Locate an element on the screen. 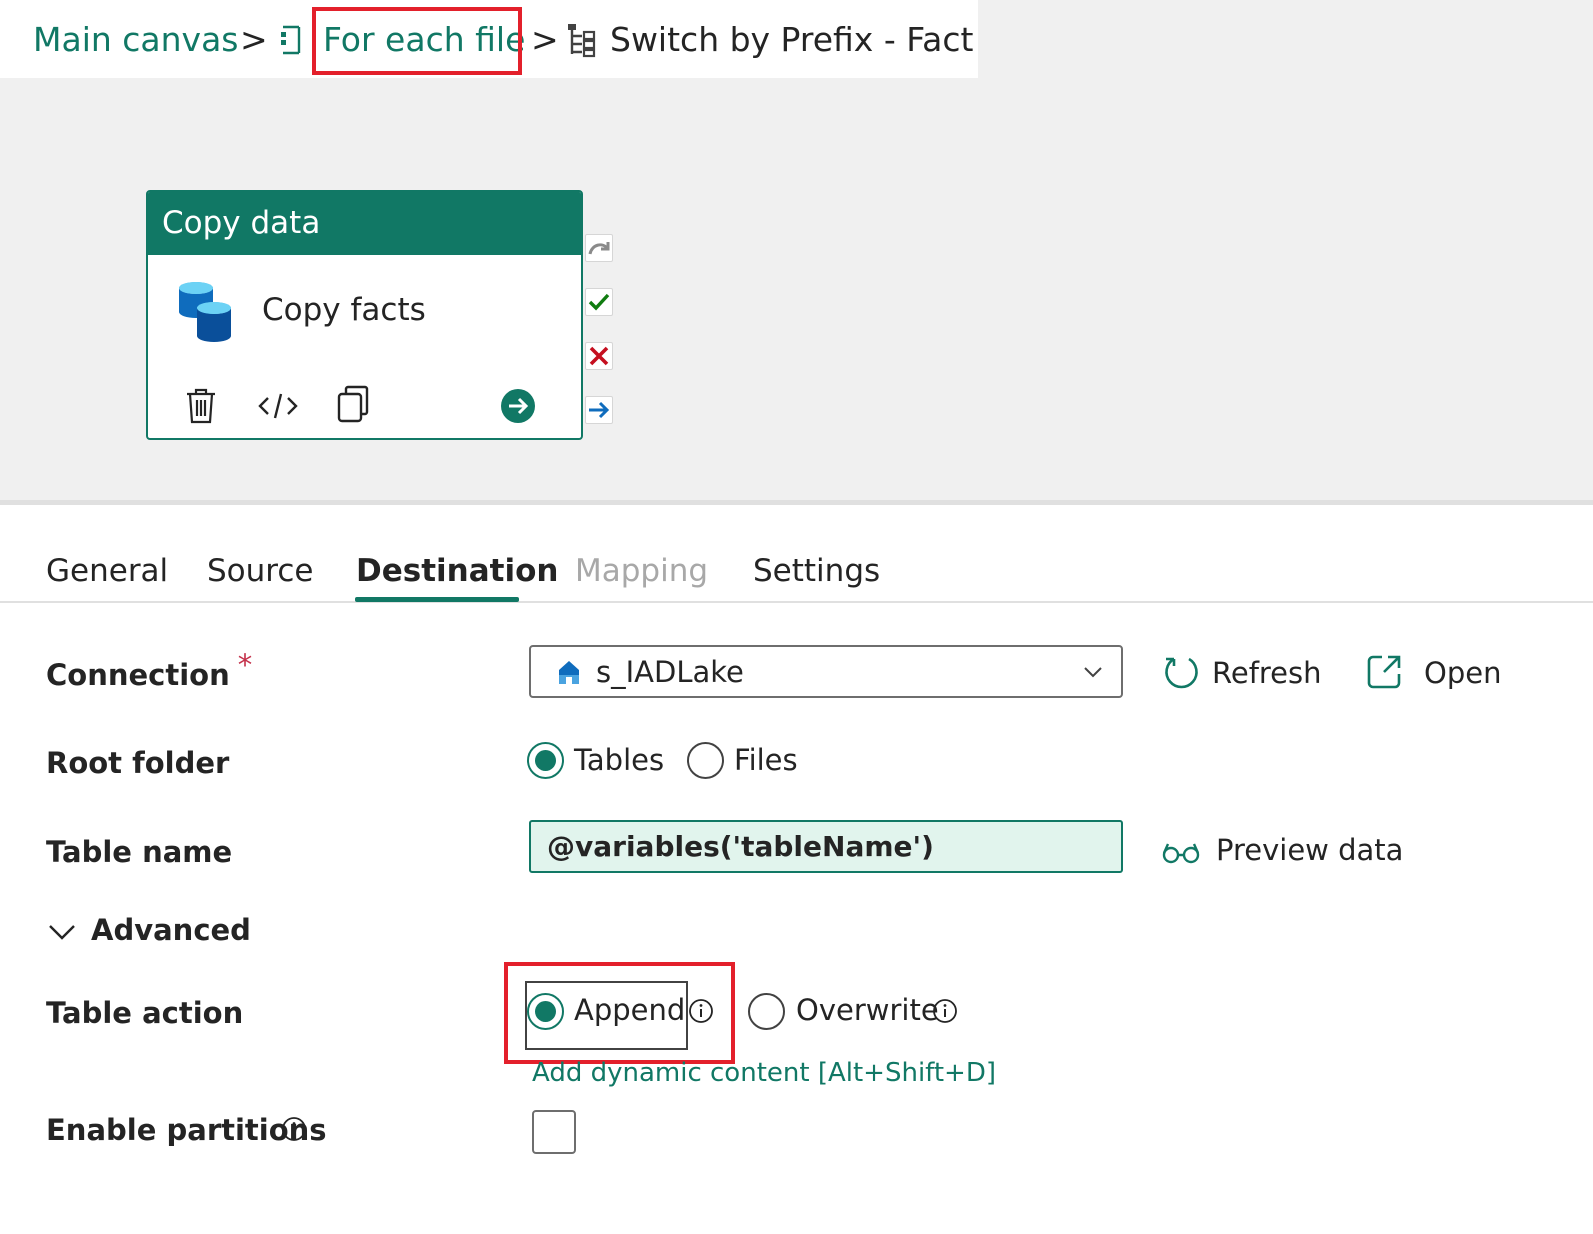  table-action-overwrite-label: Overwrite is located at coordinates (867, 1010).